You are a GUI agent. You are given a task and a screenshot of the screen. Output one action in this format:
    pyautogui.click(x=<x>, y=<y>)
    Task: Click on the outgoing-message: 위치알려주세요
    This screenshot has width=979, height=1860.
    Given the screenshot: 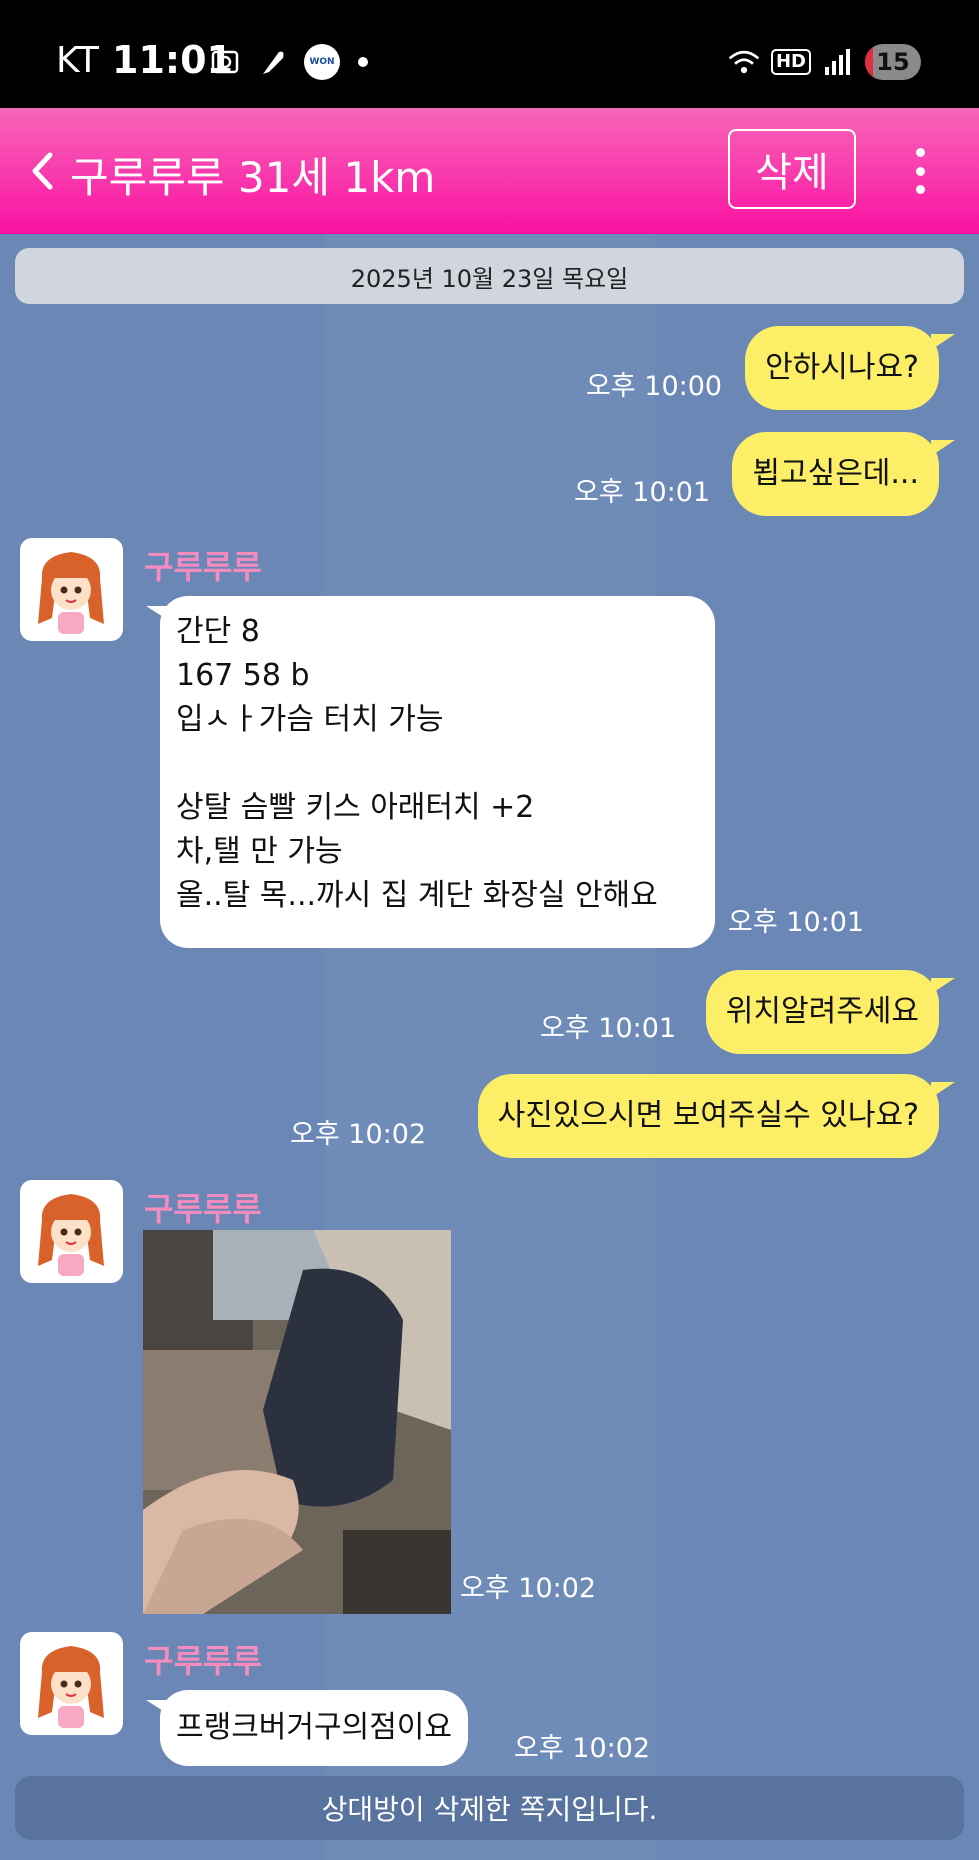 What is the action you would take?
    pyautogui.click(x=830, y=1012)
    